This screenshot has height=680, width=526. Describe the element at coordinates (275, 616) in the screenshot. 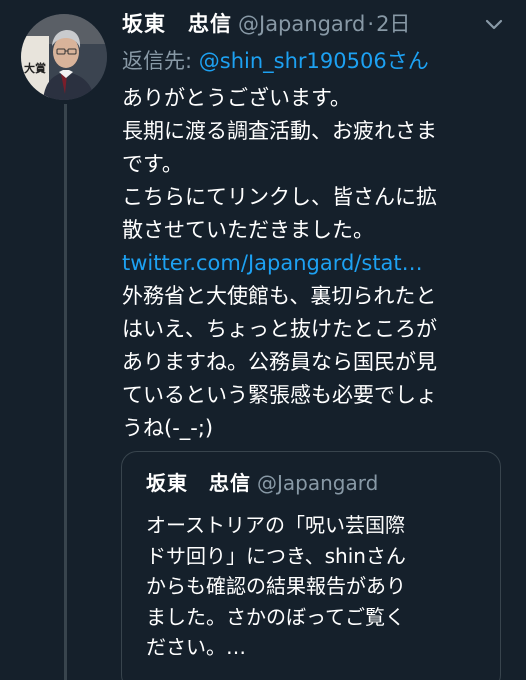

I see `quoted-text-line: ました。さかのぼってご覧く` at that location.